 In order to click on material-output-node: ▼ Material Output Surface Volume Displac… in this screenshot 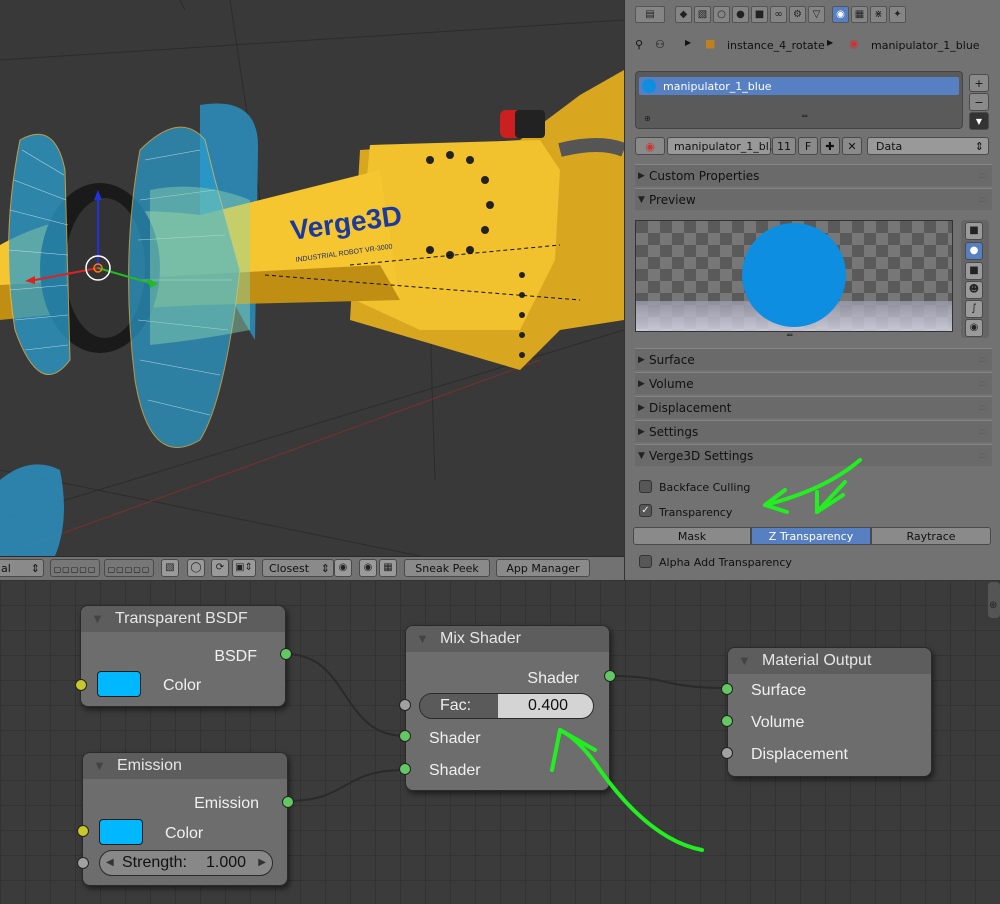, I will do `click(829, 712)`.